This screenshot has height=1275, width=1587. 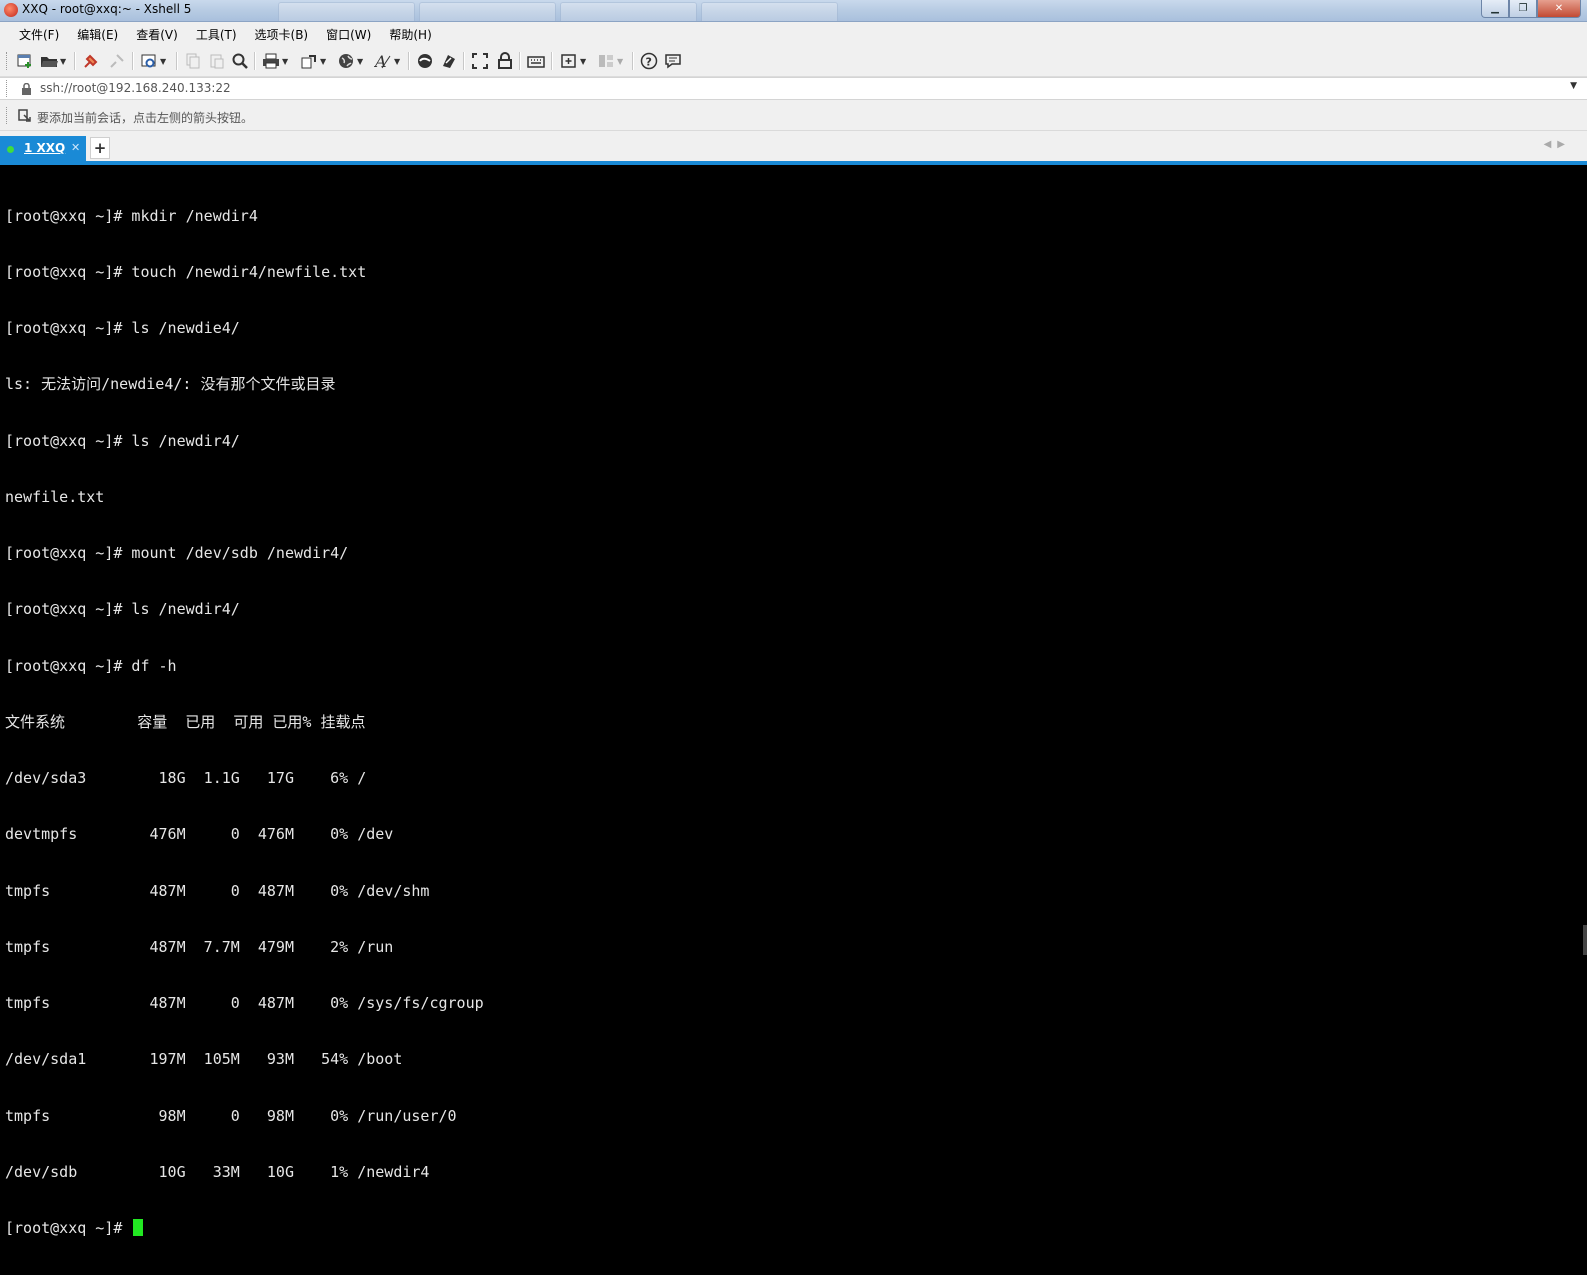 I want to click on terminal-line: [root@xxq ~]# mount /dev/sdb /newdir4/, so click(x=177, y=553).